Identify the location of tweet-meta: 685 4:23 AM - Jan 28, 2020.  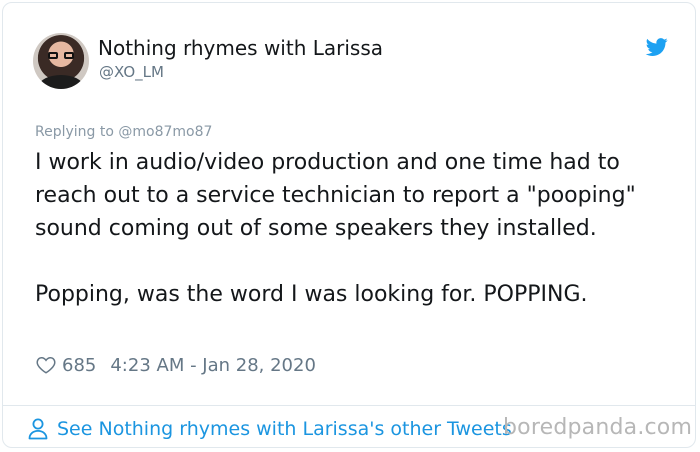
(175, 365).